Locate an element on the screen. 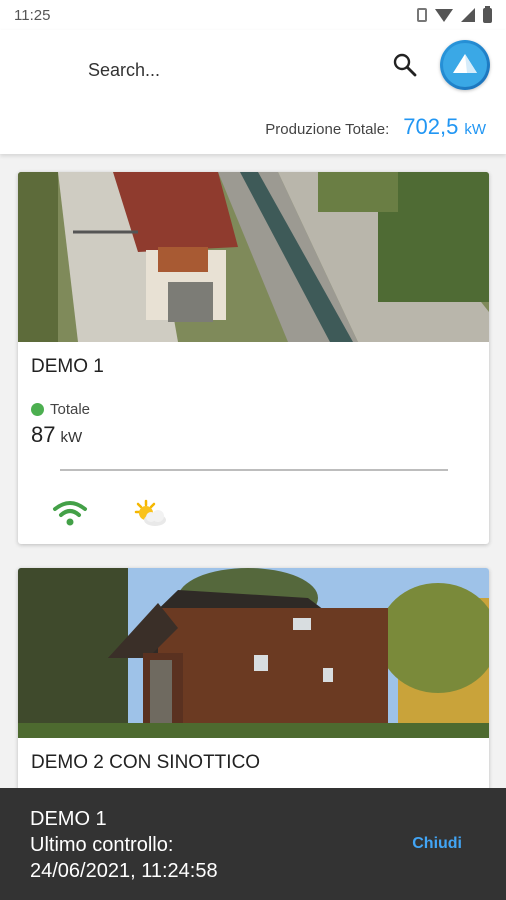 Image resolution: width=506 pixels, height=900 pixels. total-production: Produzione Totale: 702,5 kW is located at coordinates (375, 127).